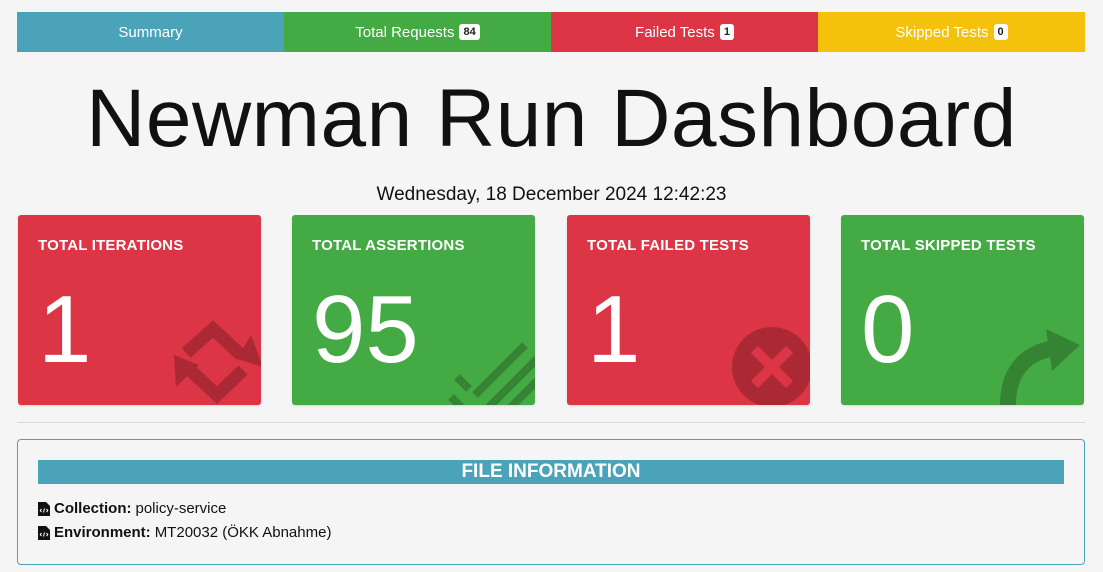 The height and width of the screenshot is (572, 1103). I want to click on card-total-assertions: TOTAL ASSERTIONS 95, so click(413, 310).